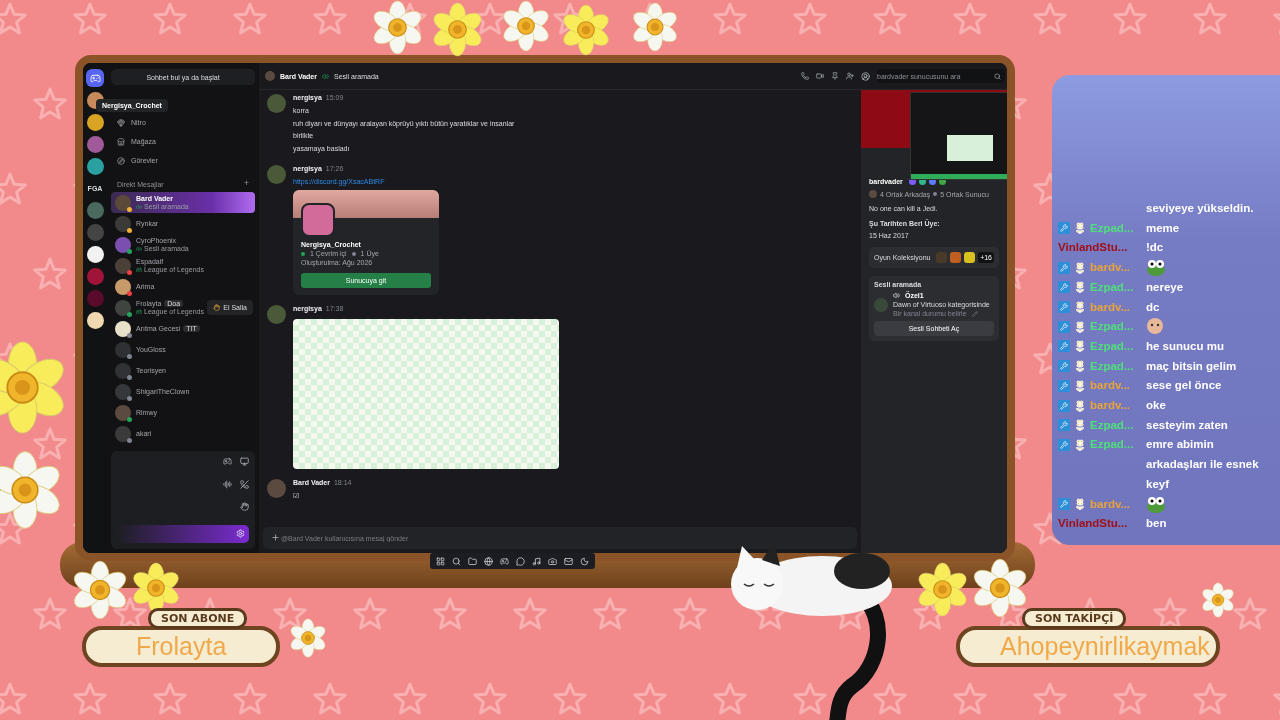 The height and width of the screenshot is (720, 1280). What do you see at coordinates (181, 646) in the screenshot?
I see `latest-subscriber-name: Frolayta` at bounding box center [181, 646].